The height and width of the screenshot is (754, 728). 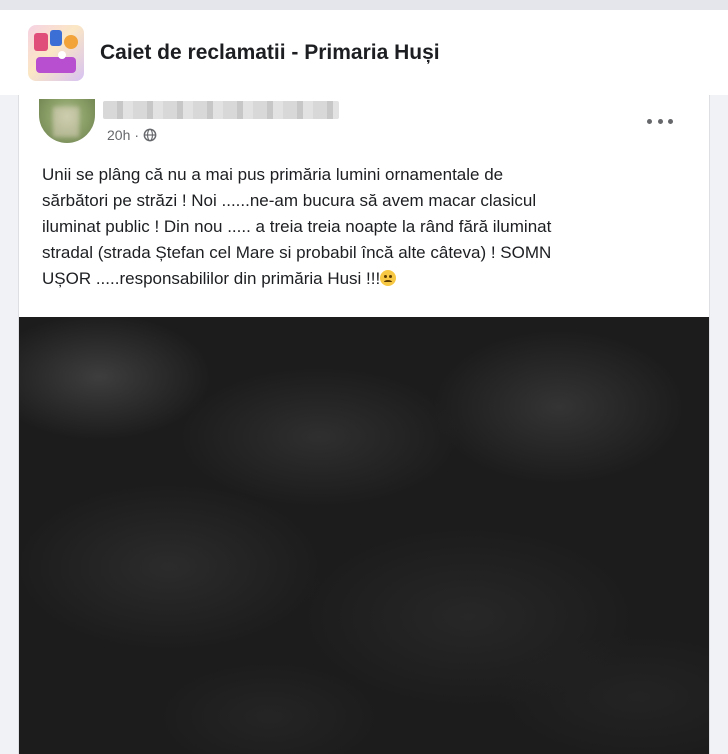 What do you see at coordinates (118, 135) in the screenshot?
I see `post-timestamp: 20h` at bounding box center [118, 135].